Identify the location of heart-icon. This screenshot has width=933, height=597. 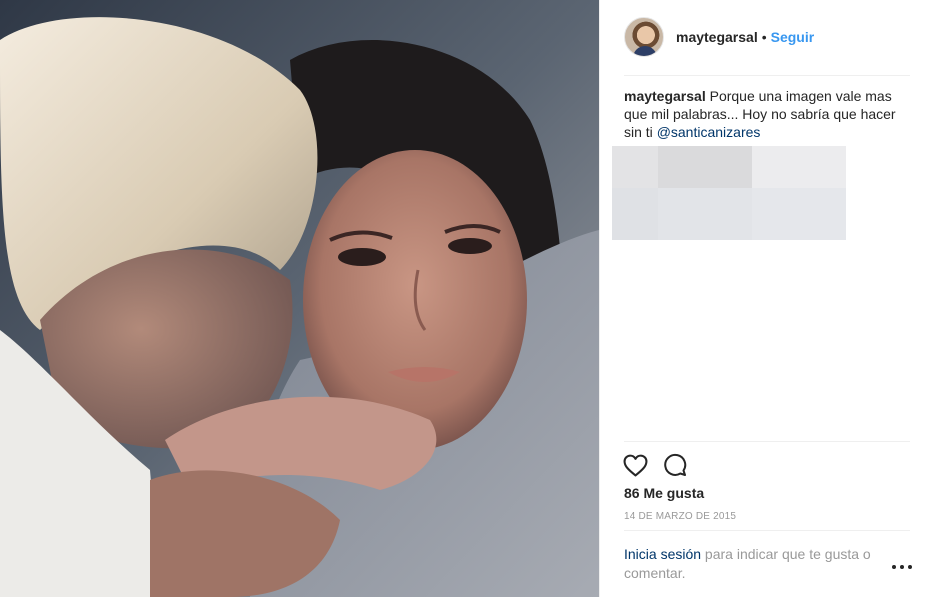
(635, 465).